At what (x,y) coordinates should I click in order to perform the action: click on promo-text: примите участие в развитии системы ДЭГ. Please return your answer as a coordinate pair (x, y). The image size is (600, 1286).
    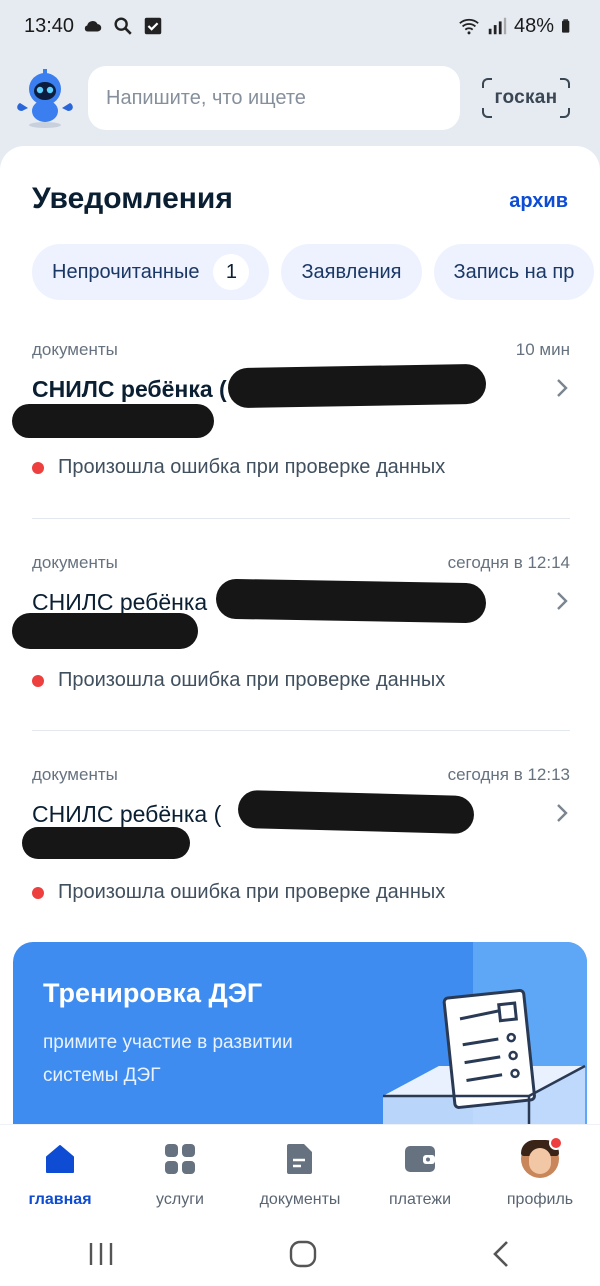
    Looking at the image, I should click on (168, 1059).